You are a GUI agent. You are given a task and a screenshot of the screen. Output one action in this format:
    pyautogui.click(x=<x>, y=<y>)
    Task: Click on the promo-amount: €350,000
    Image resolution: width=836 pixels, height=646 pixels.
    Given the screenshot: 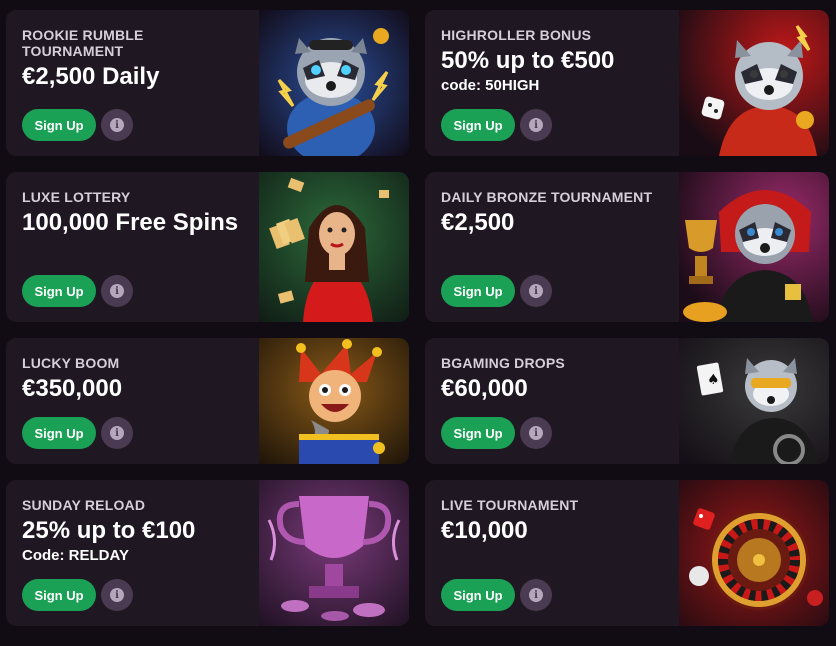 What is the action you would take?
    pyautogui.click(x=72, y=388)
    